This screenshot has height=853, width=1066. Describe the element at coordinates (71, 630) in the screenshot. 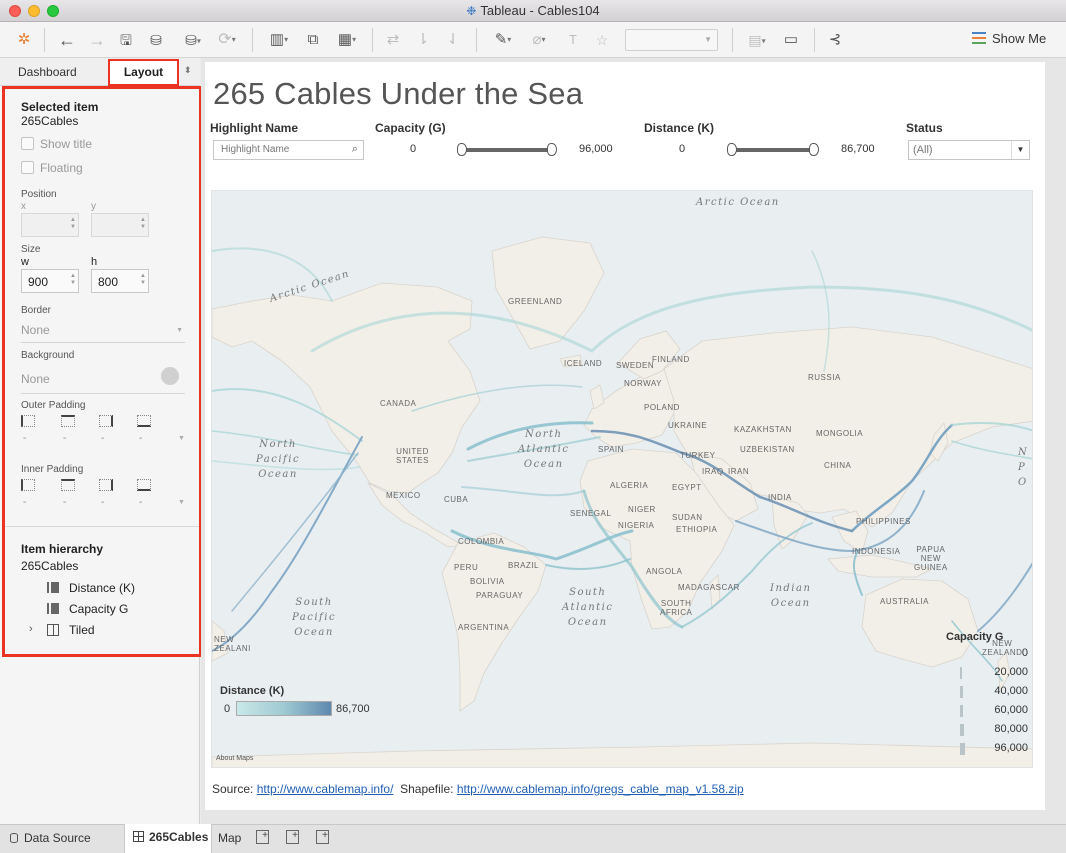

I see `hierarchy-item-tiled: Tiled` at that location.